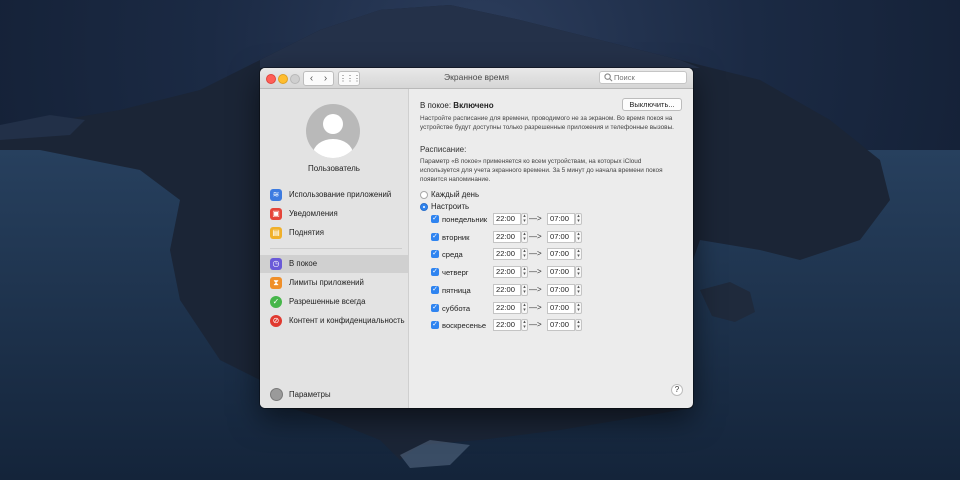 The height and width of the screenshot is (480, 960). I want to click on sidebar-item-always-allowed: ✓ Разрешенные всегда, so click(334, 302).